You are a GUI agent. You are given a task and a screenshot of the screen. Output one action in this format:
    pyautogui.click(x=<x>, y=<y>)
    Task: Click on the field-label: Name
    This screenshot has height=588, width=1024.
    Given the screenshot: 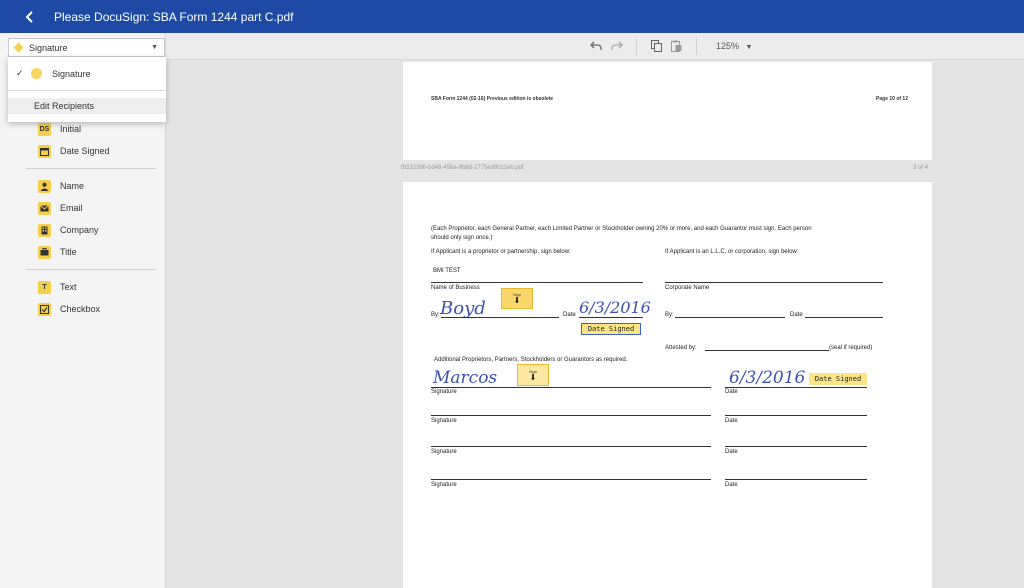 What is the action you would take?
    pyautogui.click(x=72, y=186)
    